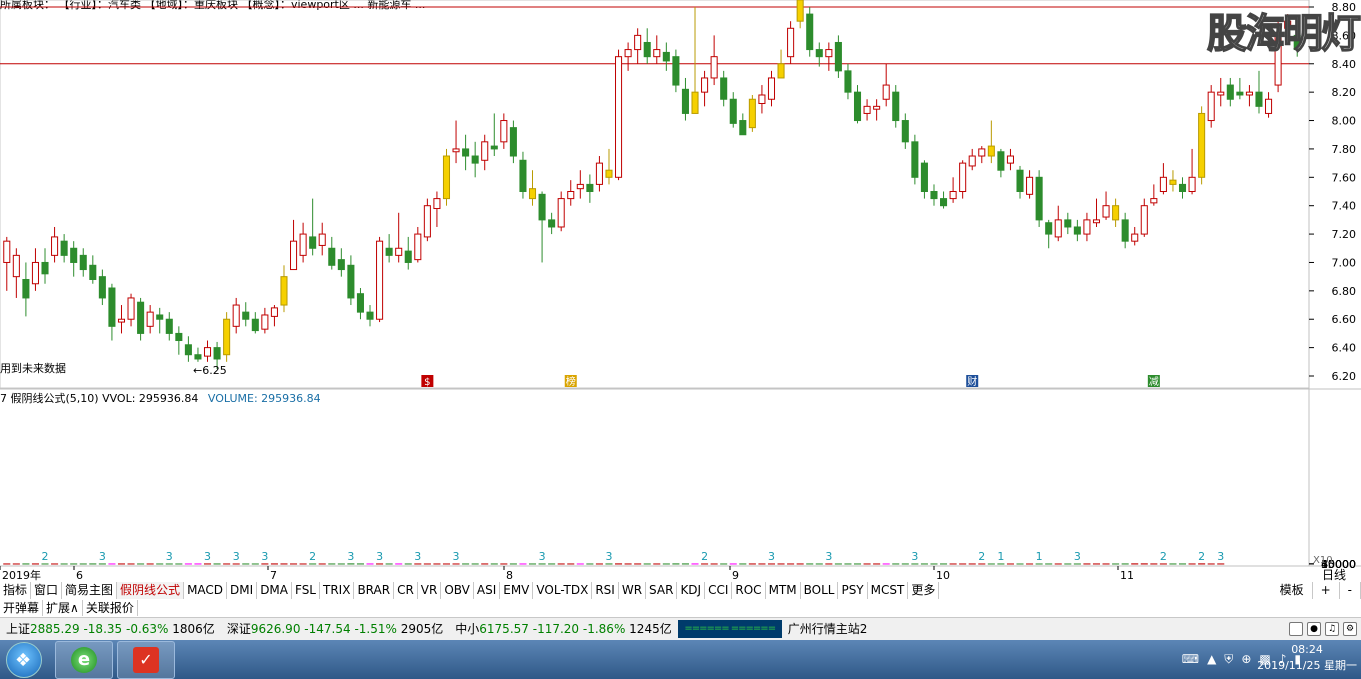 The width and height of the screenshot is (1361, 679). I want to click on tab-4: MACD, so click(206, 590).